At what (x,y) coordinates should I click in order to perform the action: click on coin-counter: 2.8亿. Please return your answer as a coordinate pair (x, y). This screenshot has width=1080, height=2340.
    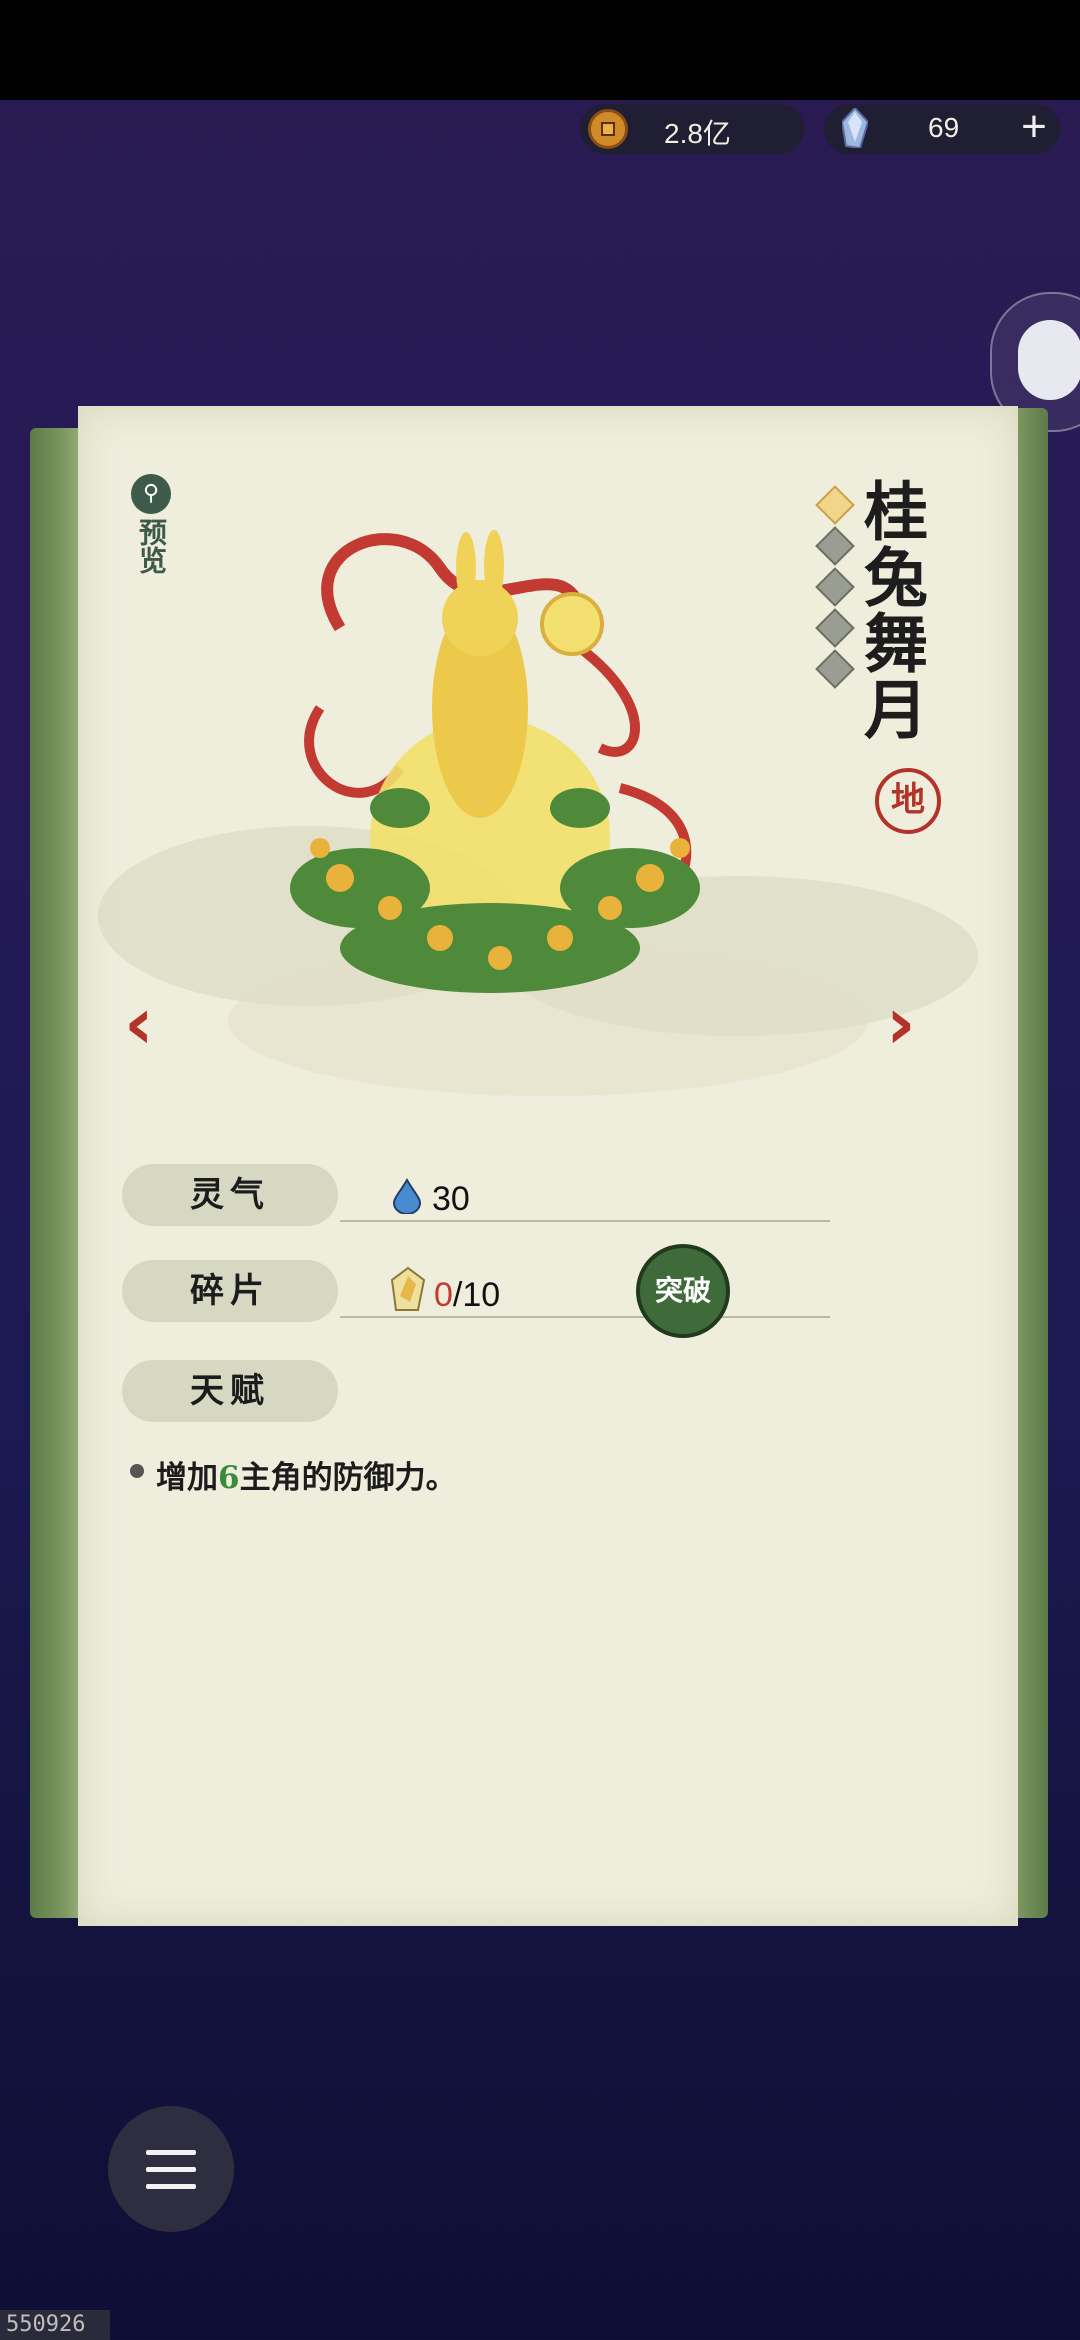
    Looking at the image, I should click on (692, 129).